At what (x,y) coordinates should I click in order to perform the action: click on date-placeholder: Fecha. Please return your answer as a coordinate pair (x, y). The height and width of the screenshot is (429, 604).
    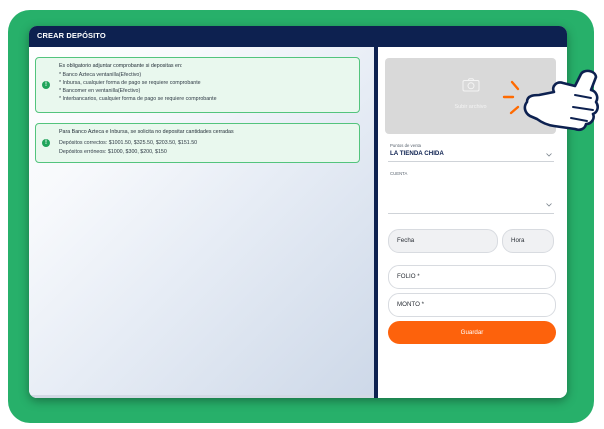
    Looking at the image, I should click on (406, 240).